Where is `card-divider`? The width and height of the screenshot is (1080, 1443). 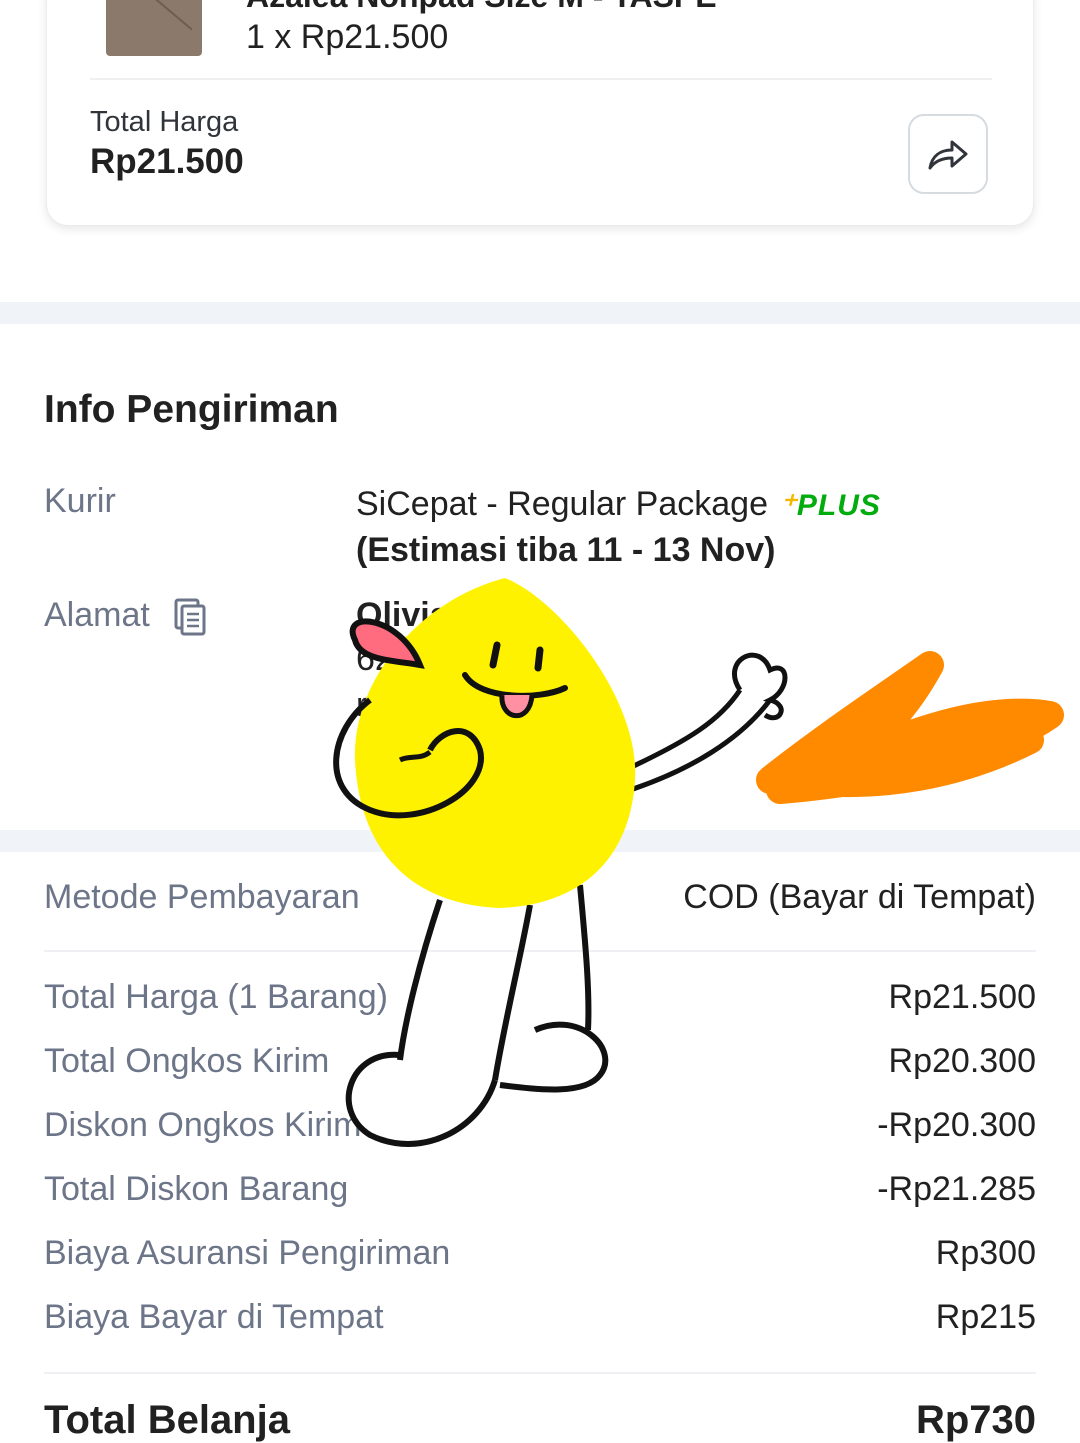
card-divider is located at coordinates (541, 79).